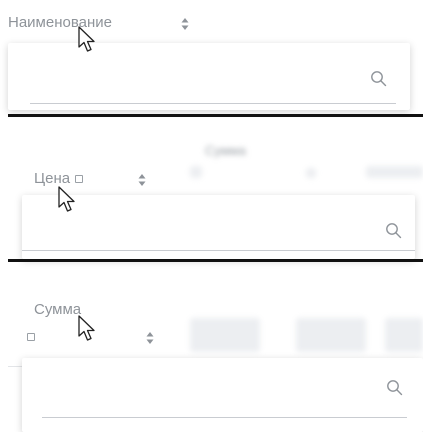 The image size is (423, 432). I want to click on column-header-sum: Сумма, so click(57, 309).